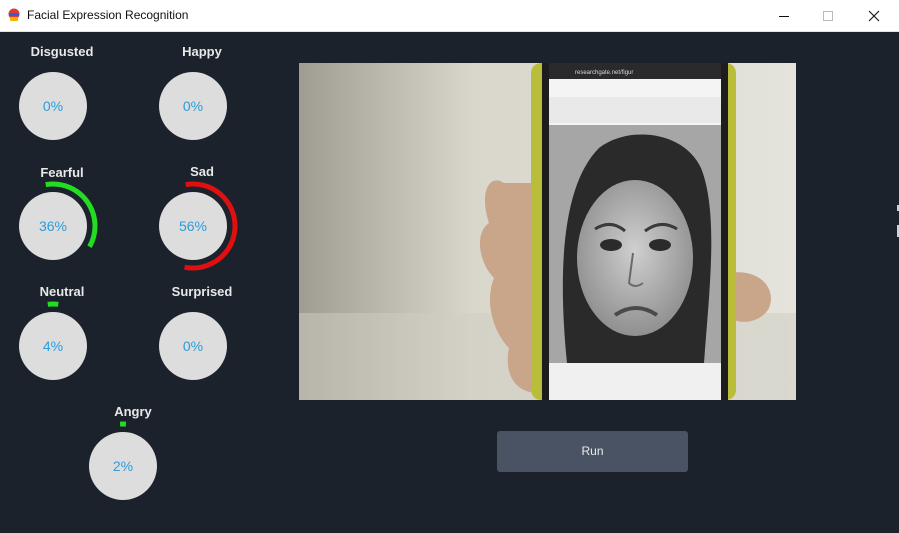 This screenshot has height=533, width=899. I want to click on emotion-label-sad: Sad, so click(202, 171).